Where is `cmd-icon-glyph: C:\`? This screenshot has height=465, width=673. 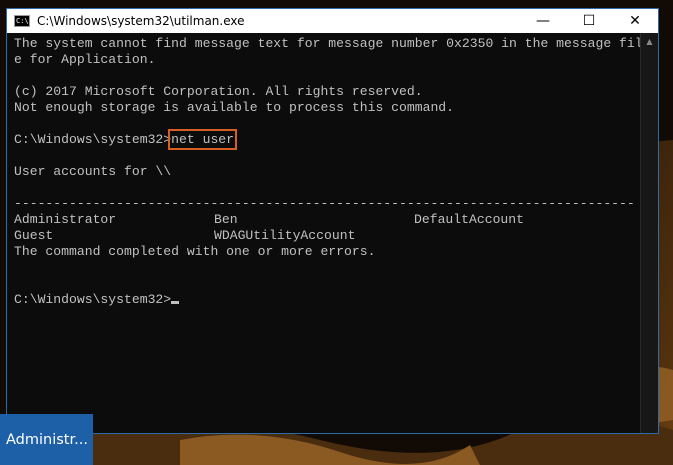
cmd-icon-glyph: C:\ is located at coordinates (22, 21).